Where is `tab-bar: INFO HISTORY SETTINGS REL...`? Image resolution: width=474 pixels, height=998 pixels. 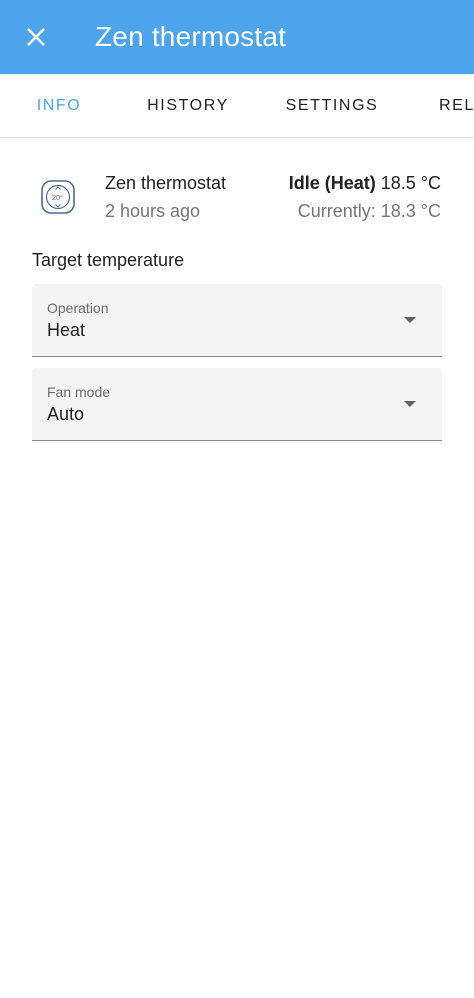
tab-bar: INFO HISTORY SETTINGS REL... is located at coordinates (237, 106).